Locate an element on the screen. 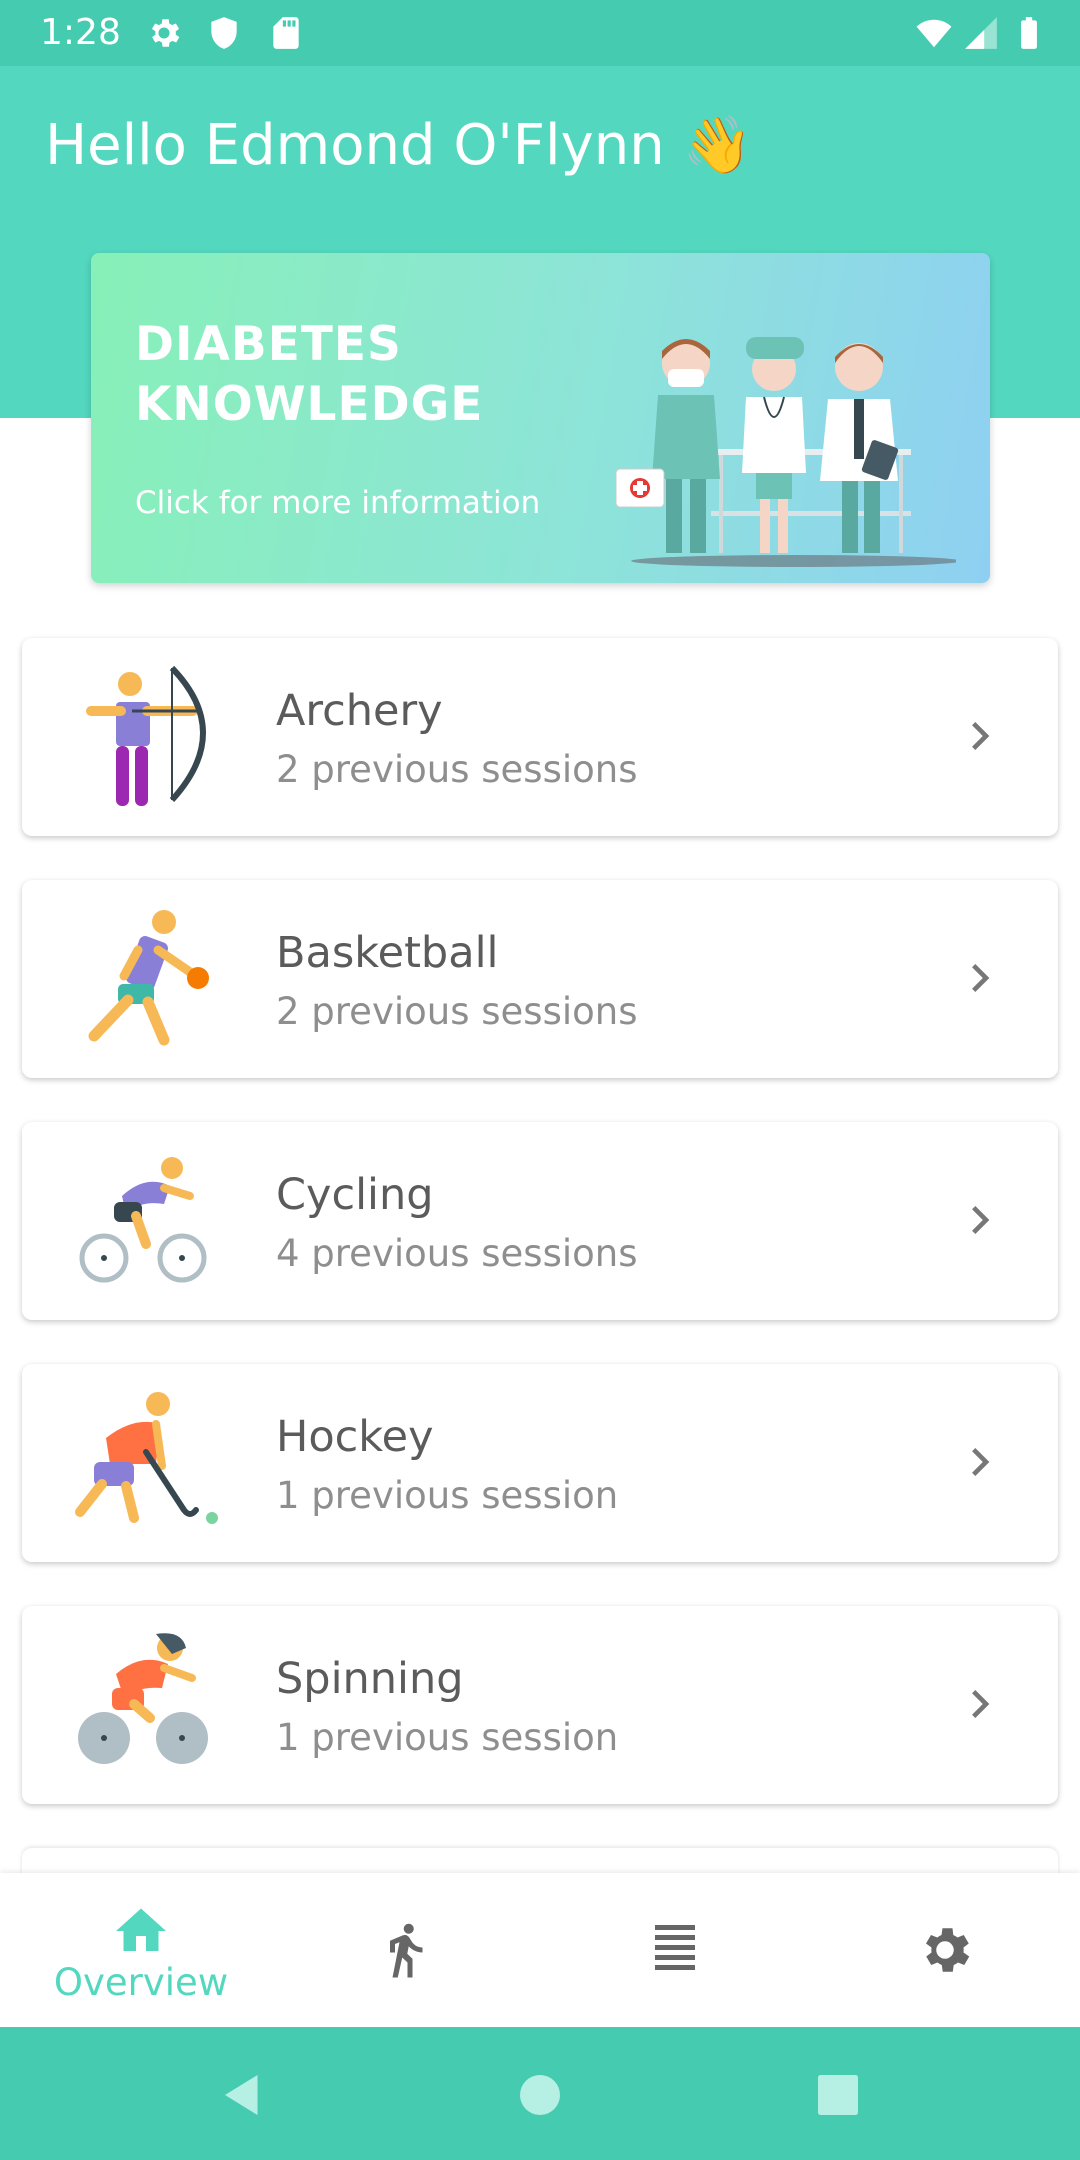 The height and width of the screenshot is (2160, 1080). sport-name: Spinning is located at coordinates (370, 1679).